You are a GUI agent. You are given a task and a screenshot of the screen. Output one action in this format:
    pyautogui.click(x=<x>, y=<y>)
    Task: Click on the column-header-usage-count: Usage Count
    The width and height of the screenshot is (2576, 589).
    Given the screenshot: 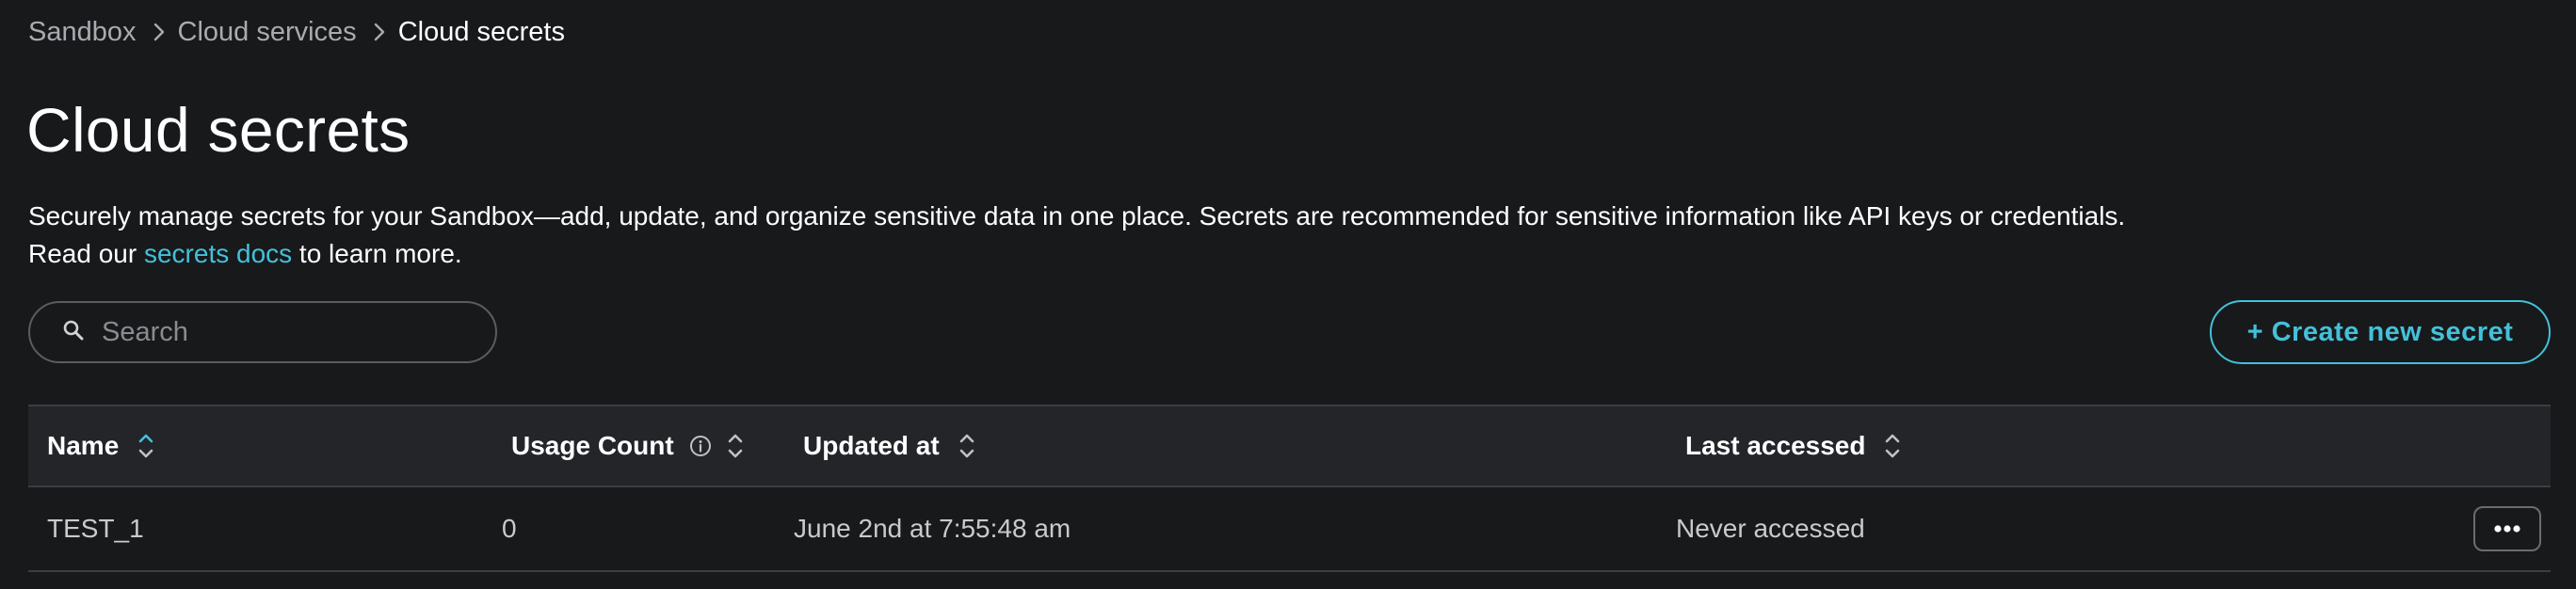 What is the action you would take?
    pyautogui.click(x=627, y=446)
    